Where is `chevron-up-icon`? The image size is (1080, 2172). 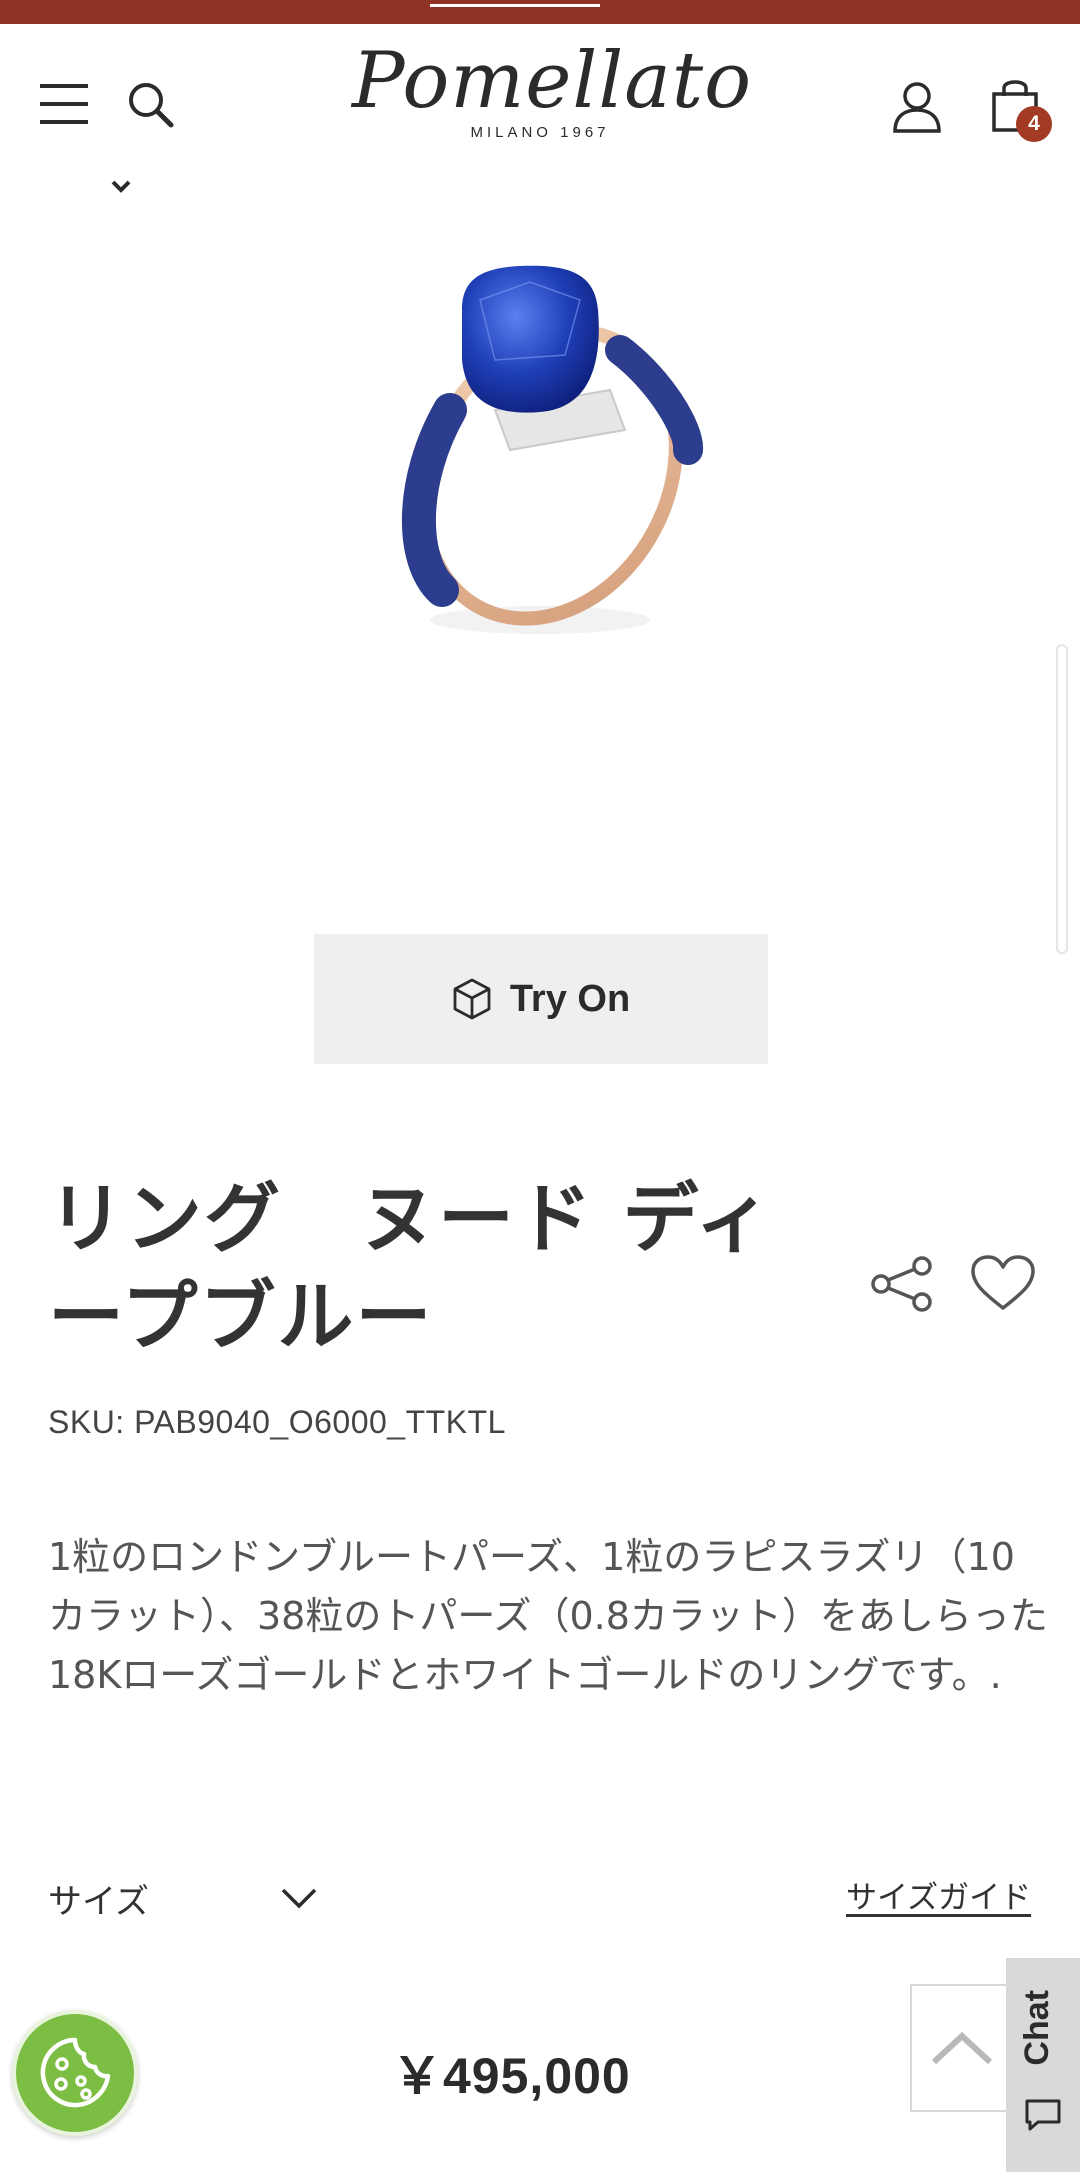
chevron-up-icon is located at coordinates (962, 2048).